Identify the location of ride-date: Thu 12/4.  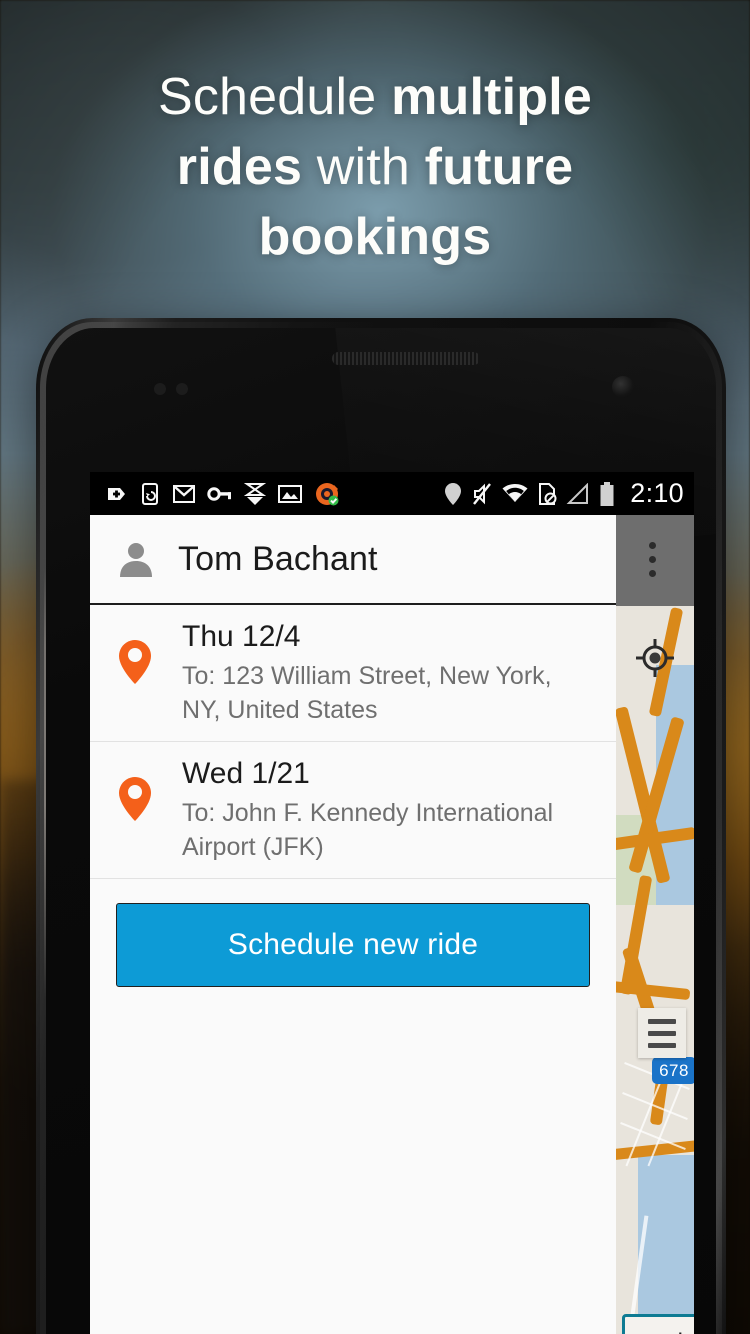
(241, 636).